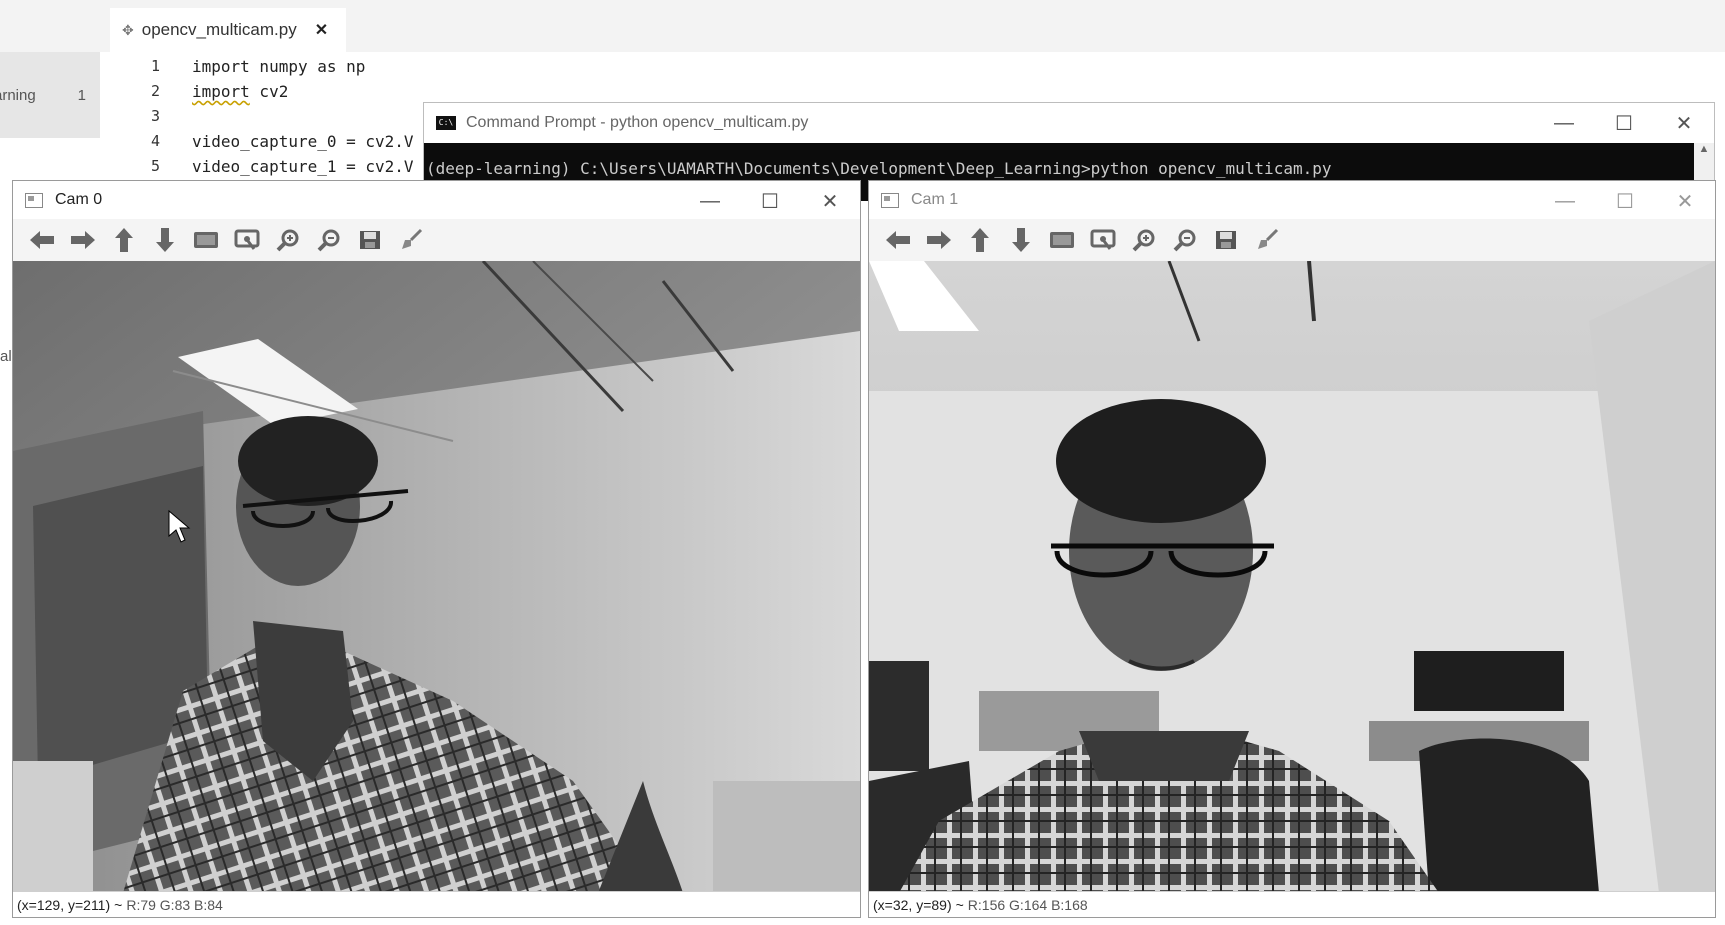 The height and width of the screenshot is (925, 1725). I want to click on pan-right-icon, so click(82, 240).